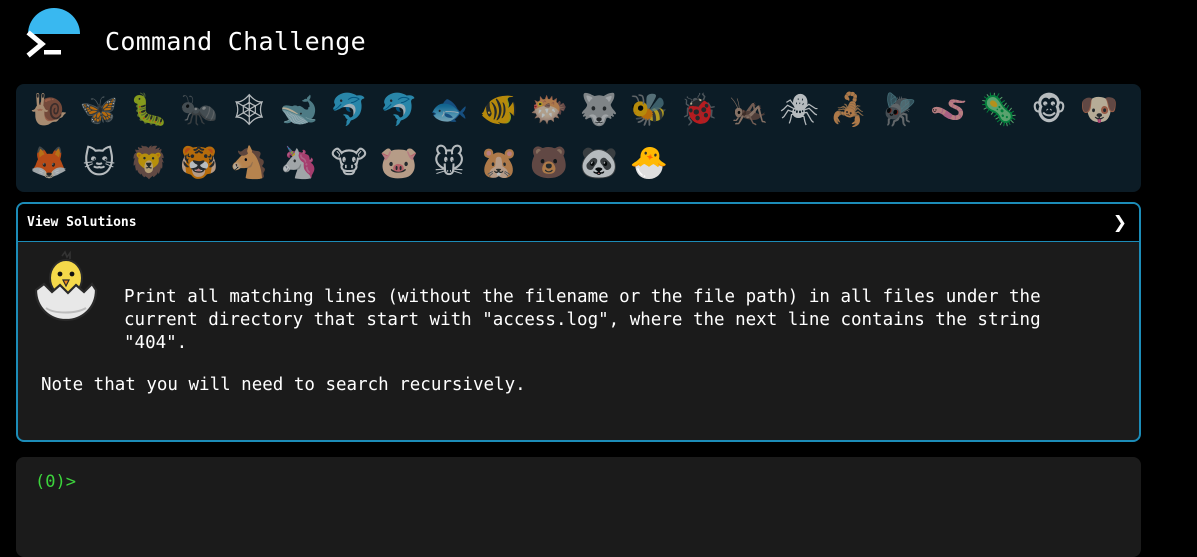  I want to click on chevron-right-icon: ❯, so click(1120, 223).